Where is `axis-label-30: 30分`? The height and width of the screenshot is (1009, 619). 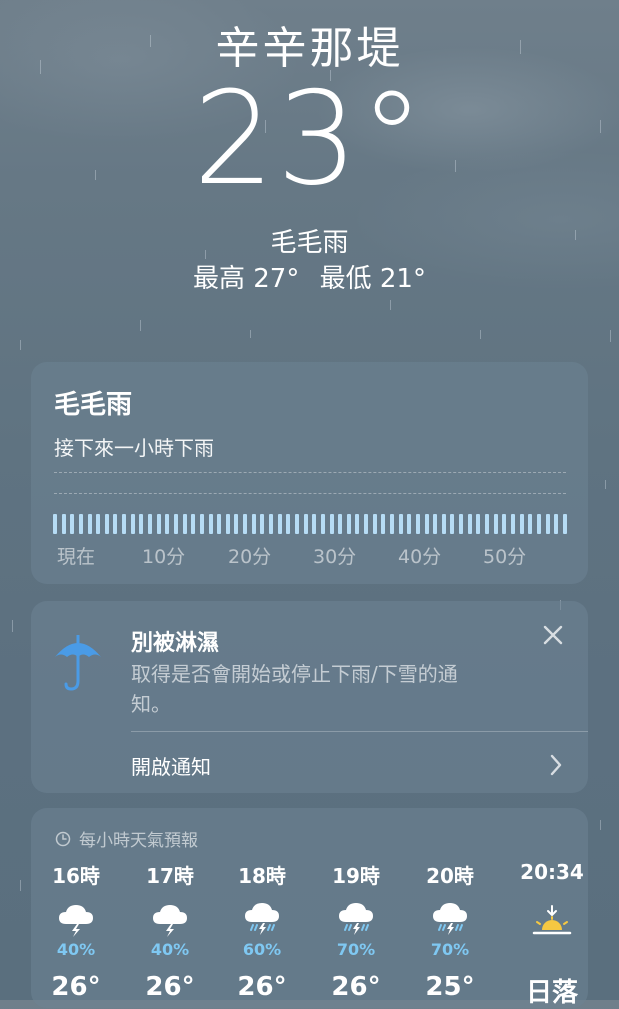
axis-label-30: 30分 is located at coordinates (335, 557).